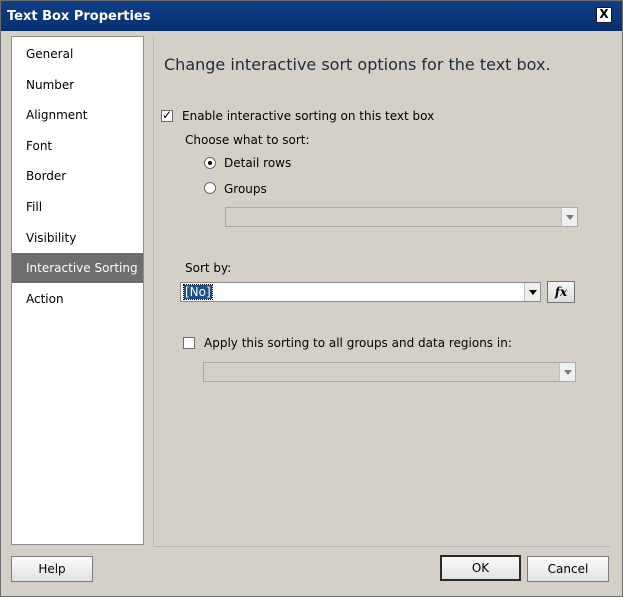  What do you see at coordinates (77, 207) in the screenshot?
I see `nav-item-fill: Fill` at bounding box center [77, 207].